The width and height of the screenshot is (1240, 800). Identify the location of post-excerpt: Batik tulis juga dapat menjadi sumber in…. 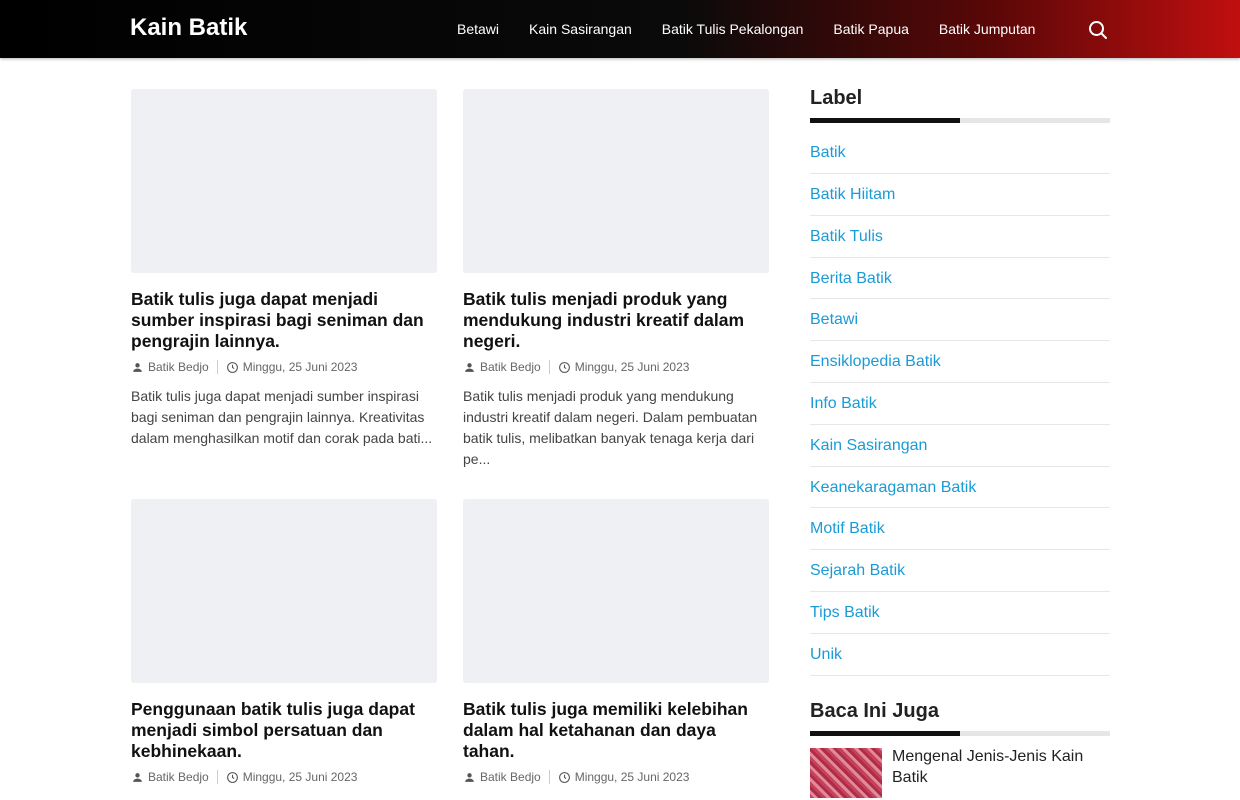
(282, 417).